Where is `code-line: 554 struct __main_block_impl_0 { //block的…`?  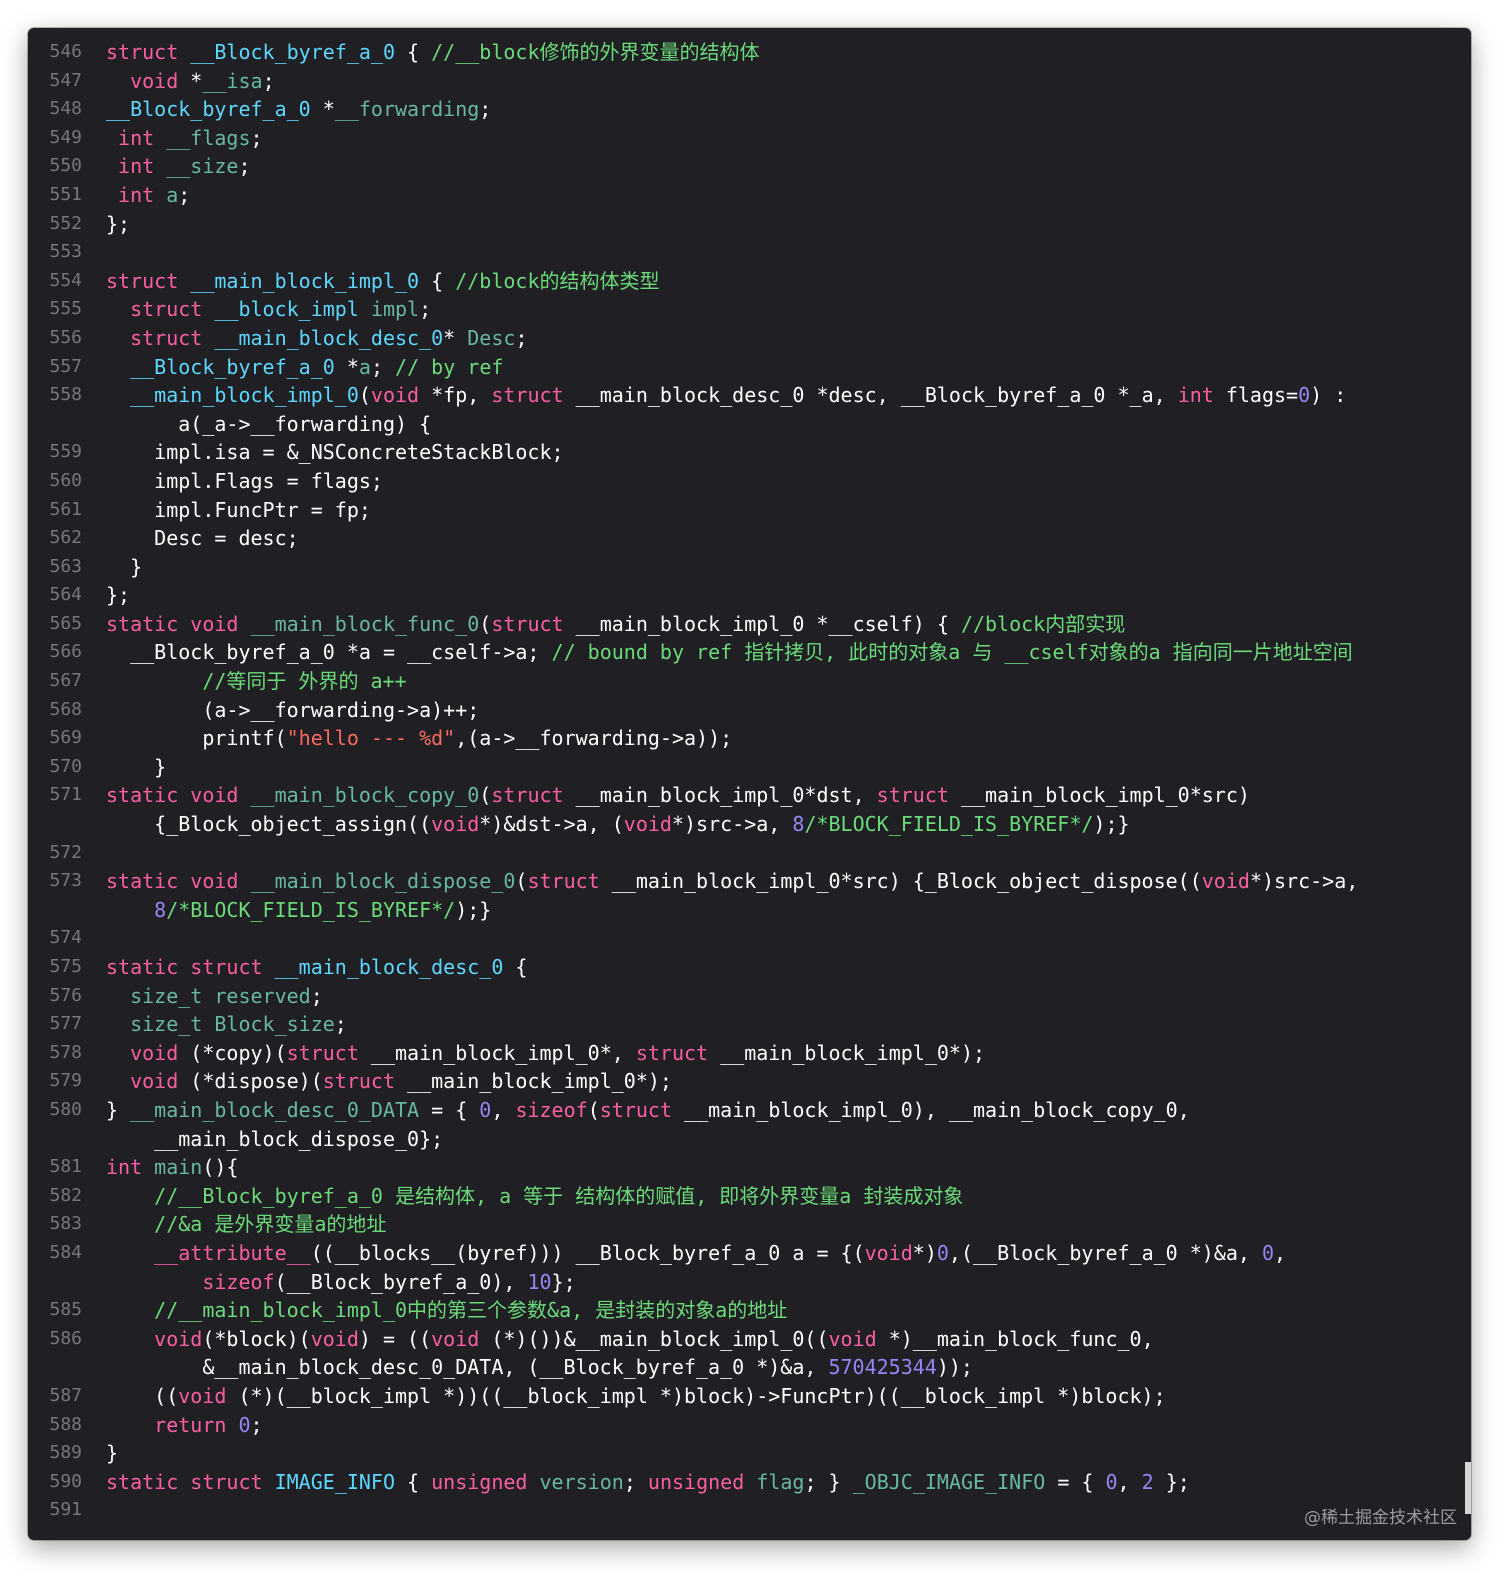
code-line: 554 struct __main_block_impl_0 { //block的… is located at coordinates (749, 281).